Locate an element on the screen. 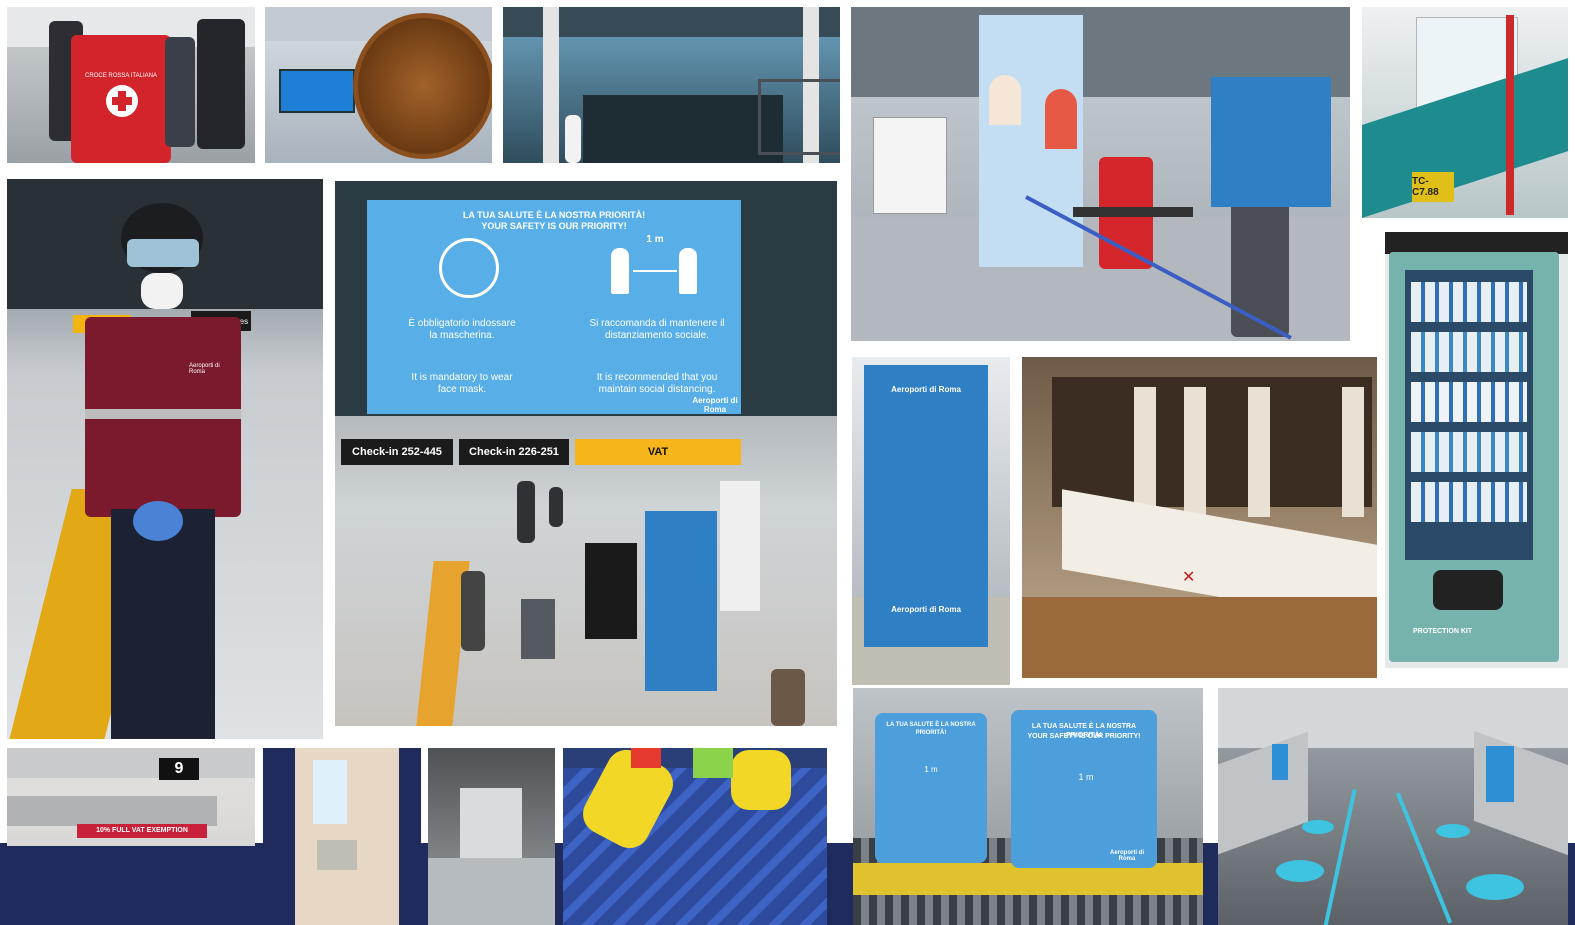 The image size is (1575, 925). tile-construction-tower: TC-C7.88 is located at coordinates (1465, 112).